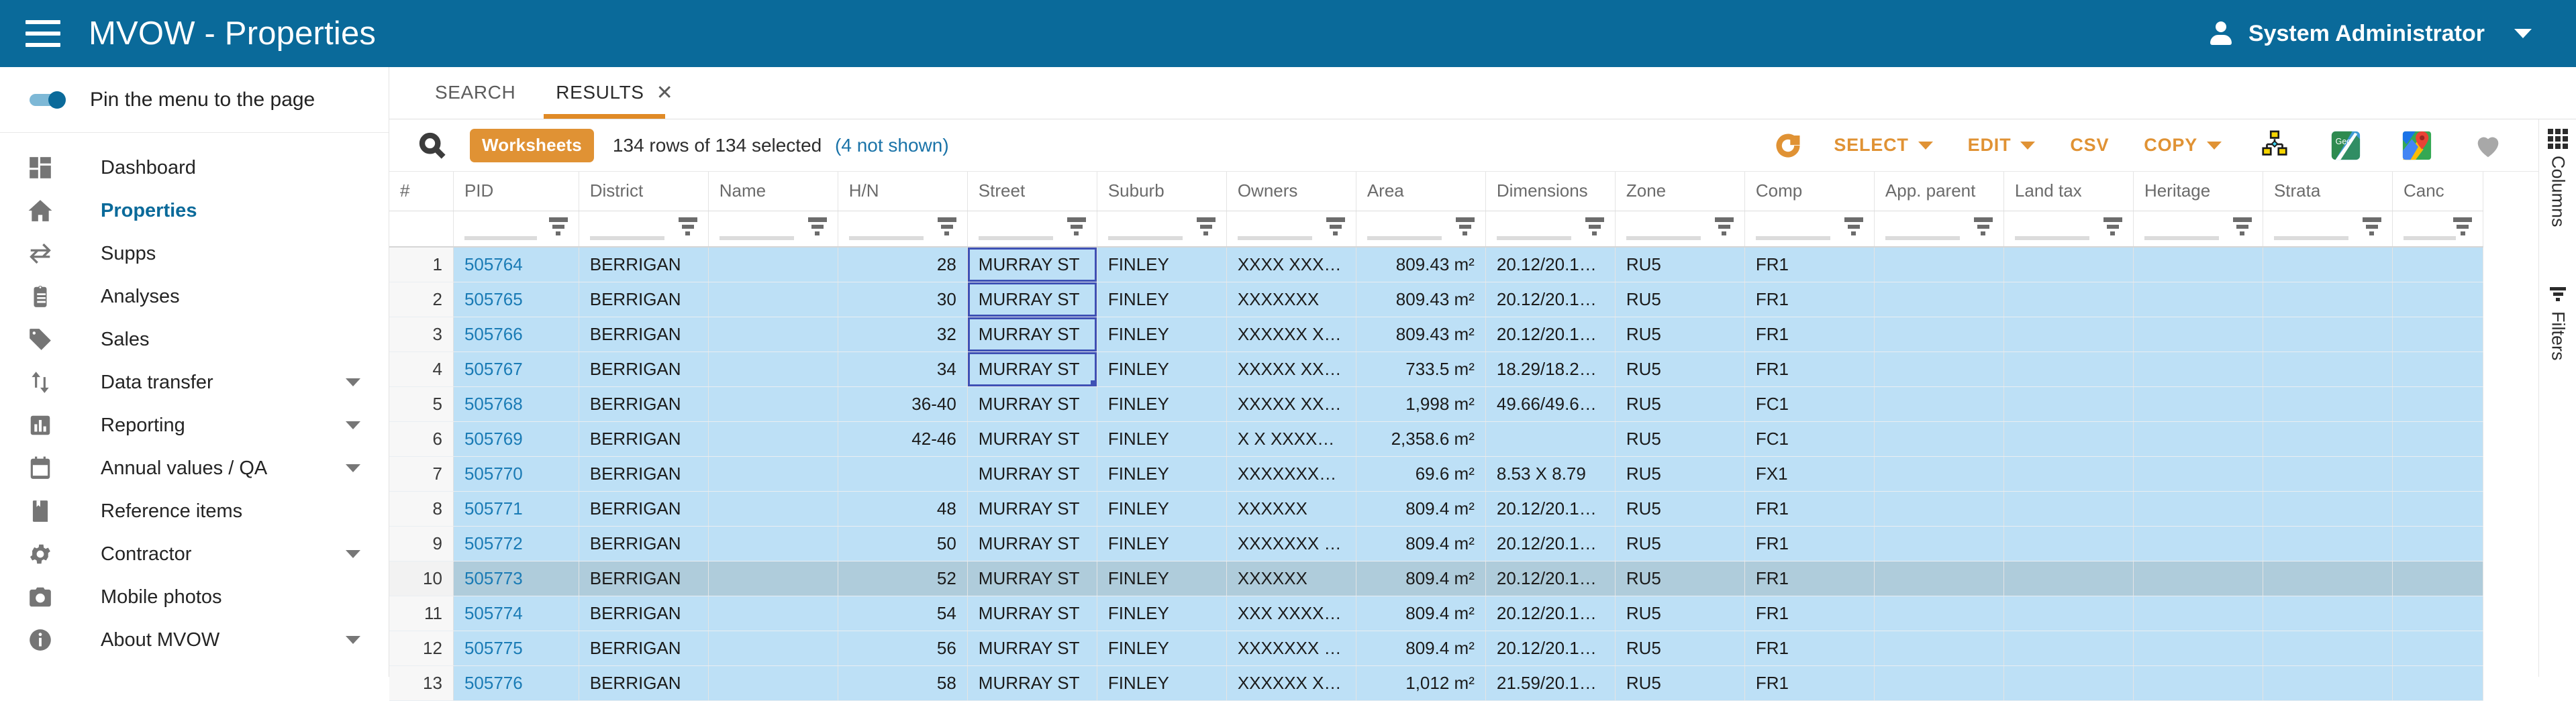 The width and height of the screenshot is (2576, 701). Describe the element at coordinates (194, 512) in the screenshot. I see `sidebar-item-reference-items: Reference items` at that location.